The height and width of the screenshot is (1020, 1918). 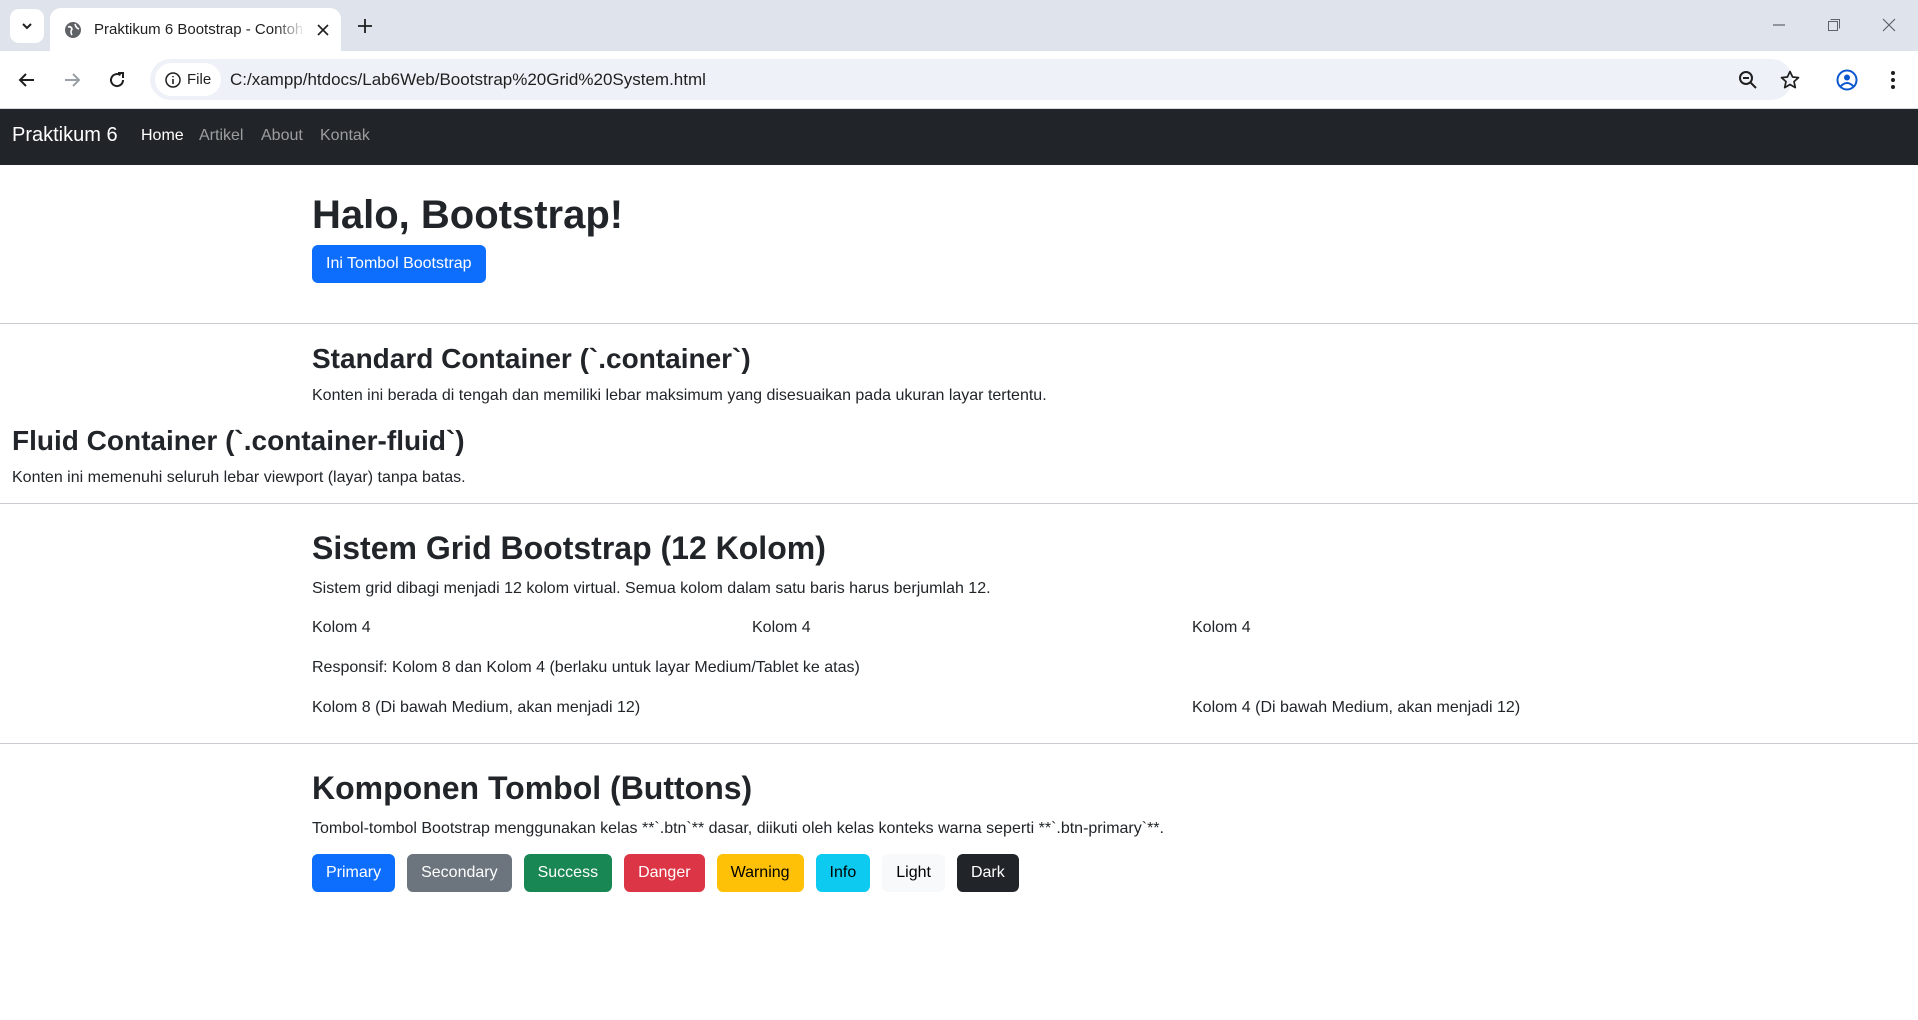 I want to click on hero-button: Ini Tombol Bootstrap, so click(x=399, y=264).